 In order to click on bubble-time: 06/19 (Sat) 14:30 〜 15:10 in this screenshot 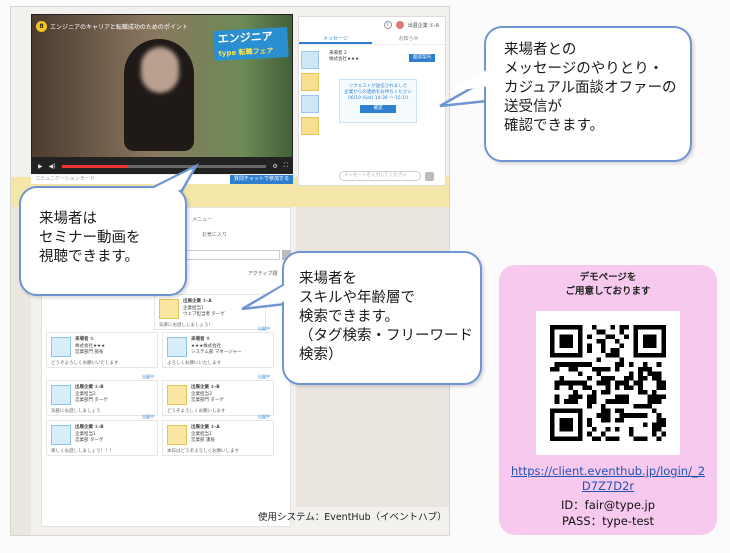, I will do `click(378, 98)`.